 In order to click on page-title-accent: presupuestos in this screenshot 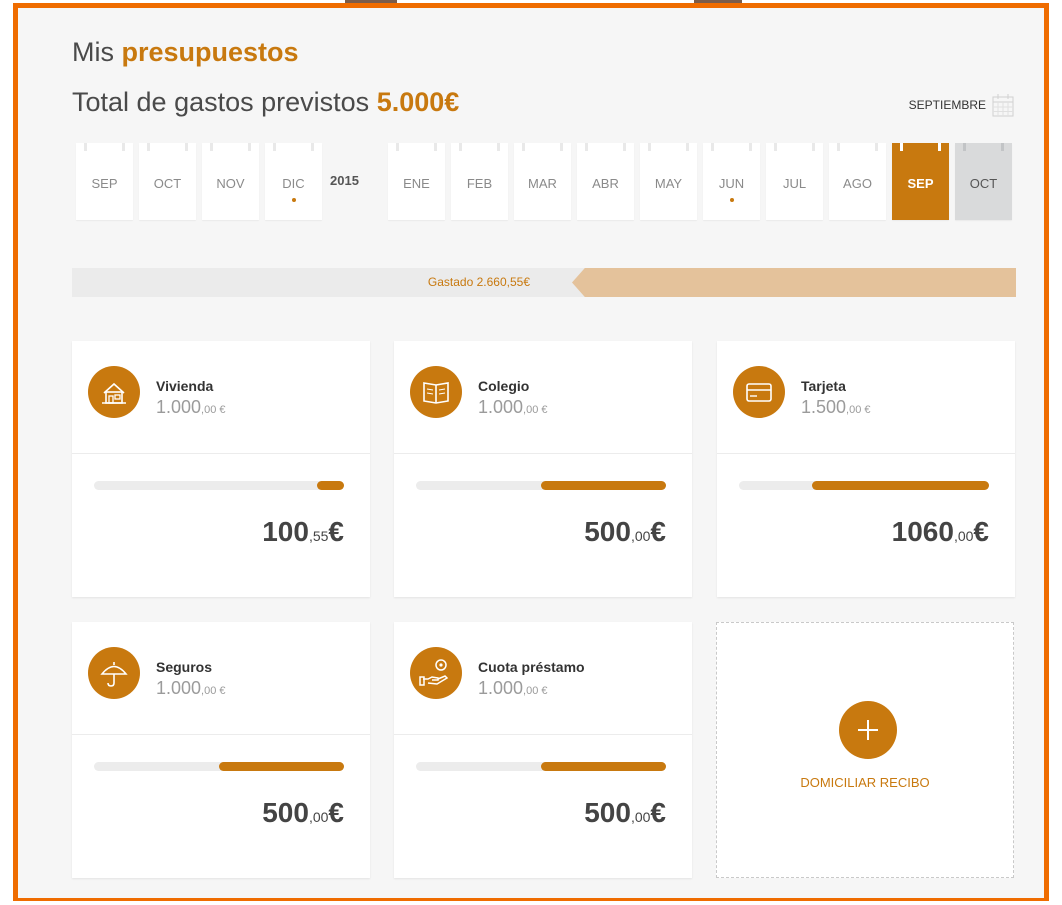, I will do `click(210, 52)`.